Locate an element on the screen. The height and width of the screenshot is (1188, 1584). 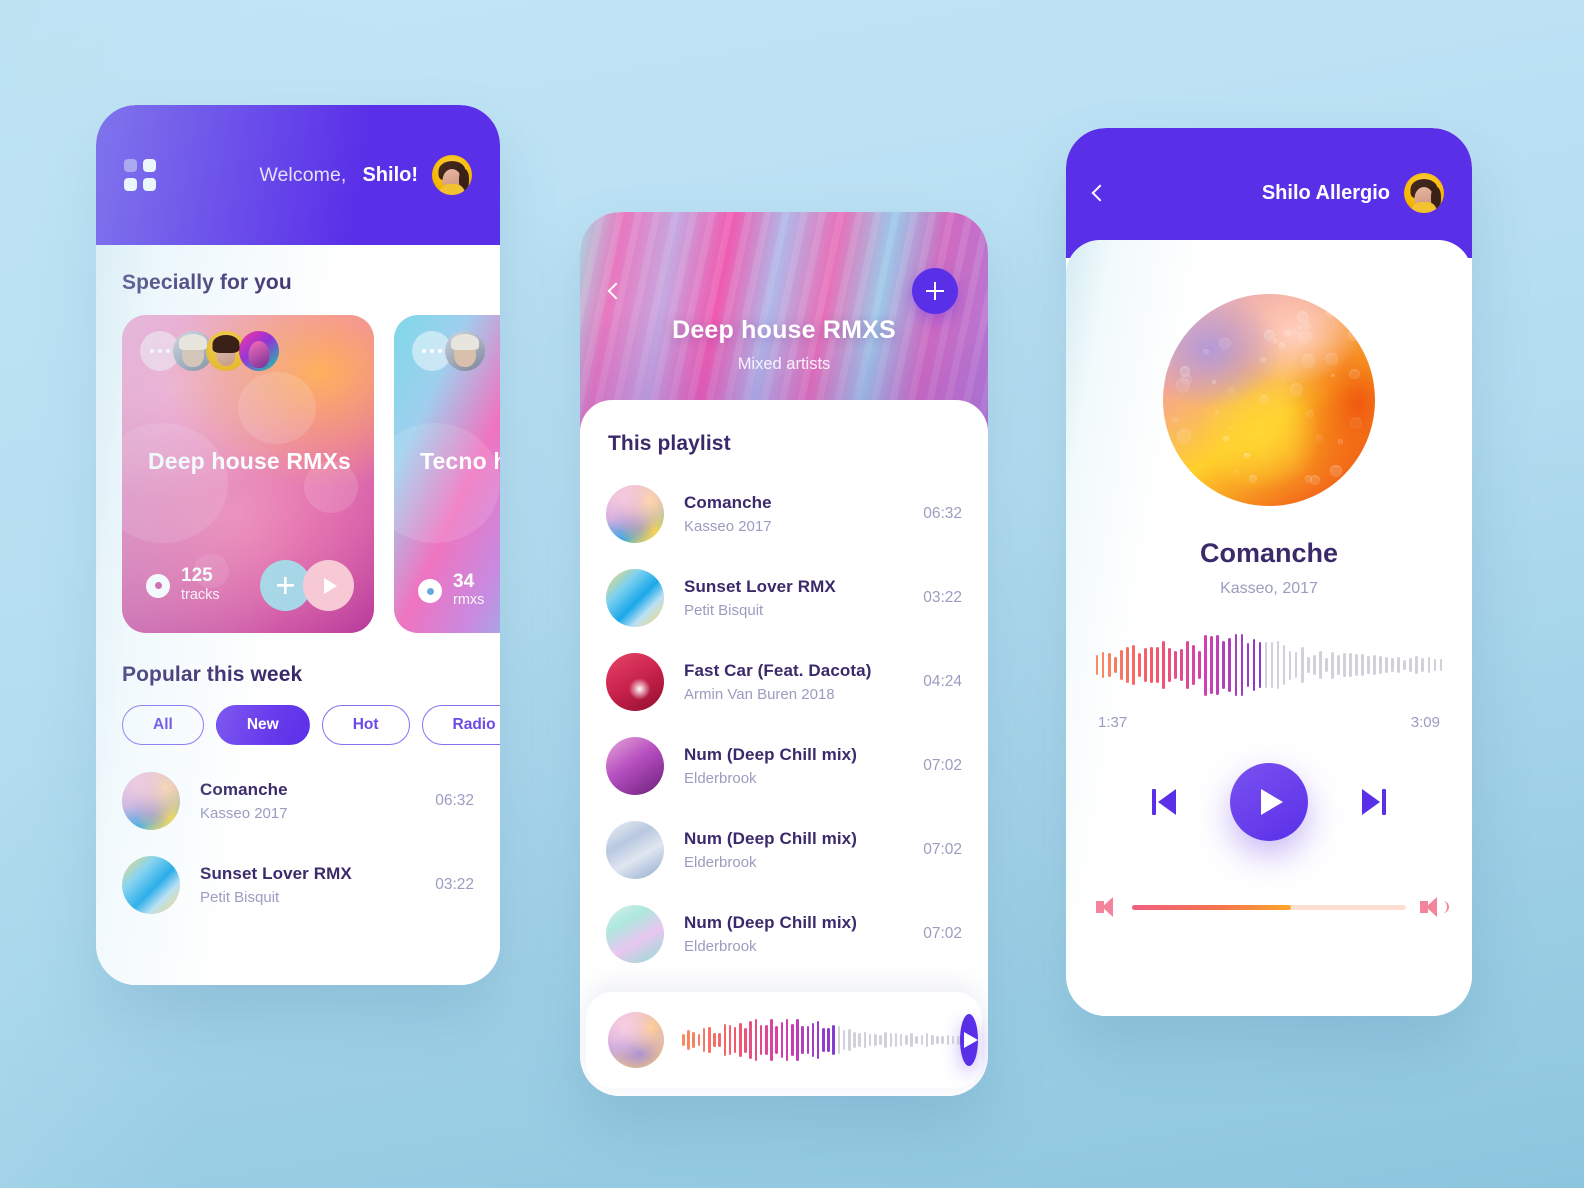
card-title: Deep house RMXs is located at coordinates (249, 461).